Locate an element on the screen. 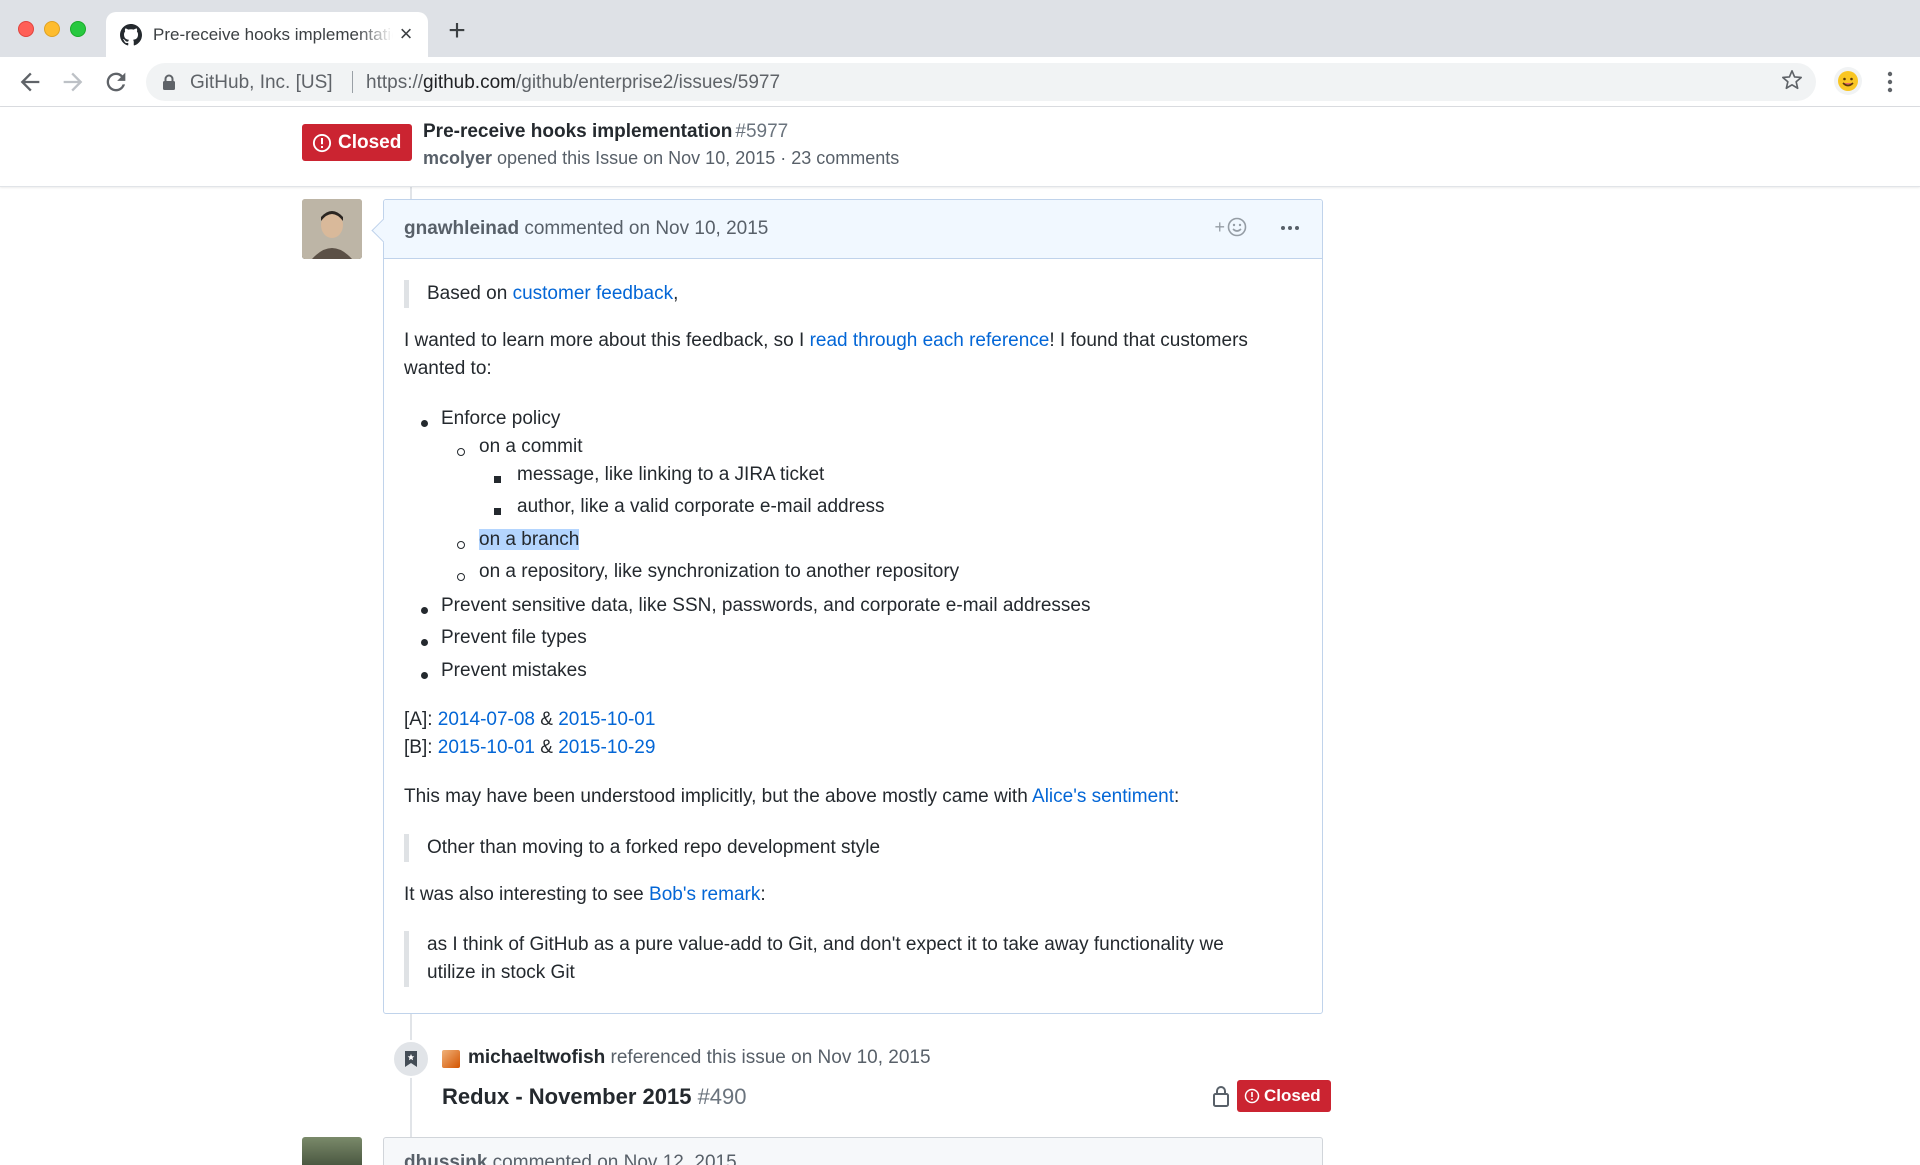  issue-number: #5977 is located at coordinates (762, 131).